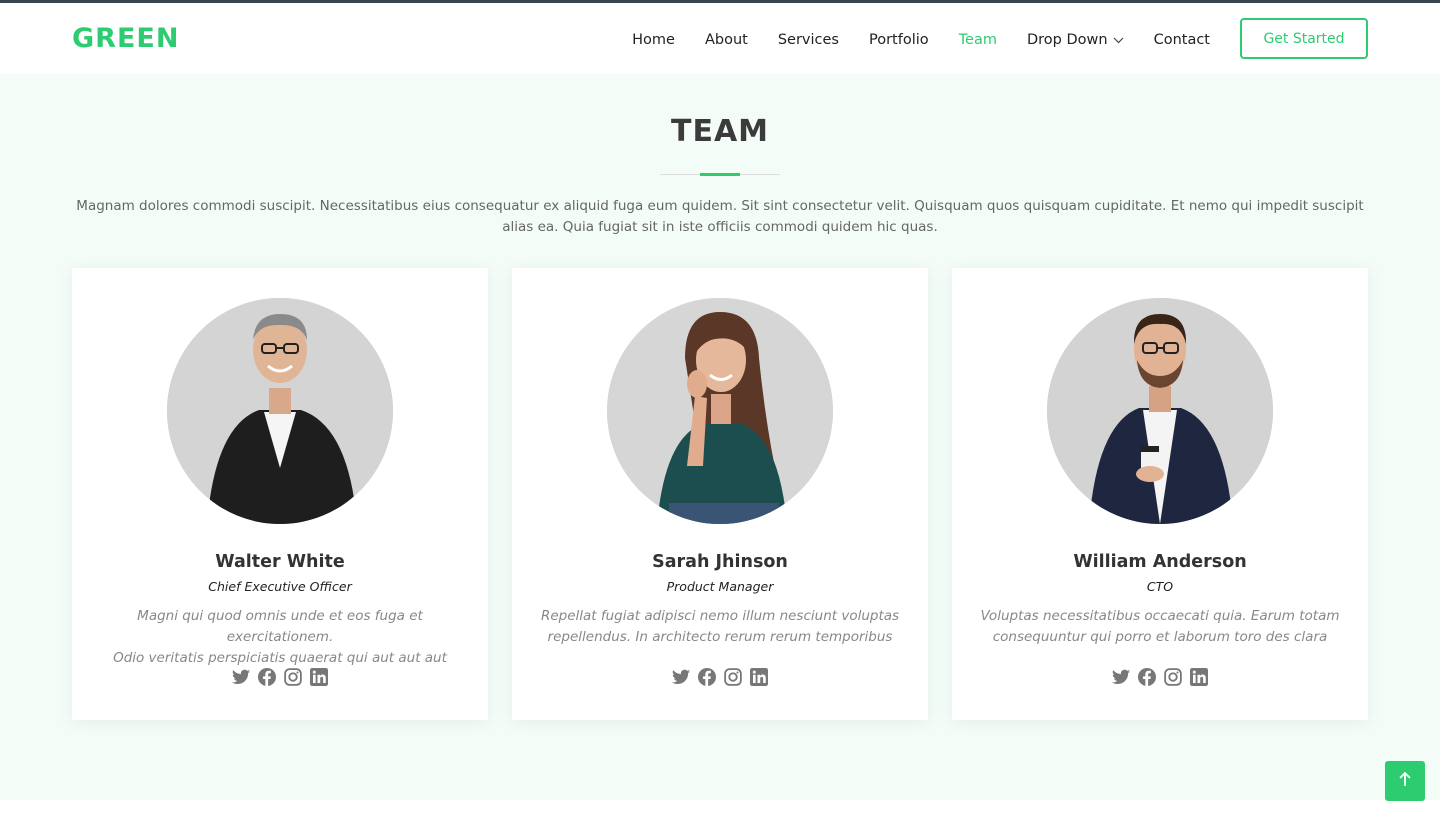 The height and width of the screenshot is (816, 1440). Describe the element at coordinates (808, 40) in the screenshot. I see `nav-item-services: Services` at that location.